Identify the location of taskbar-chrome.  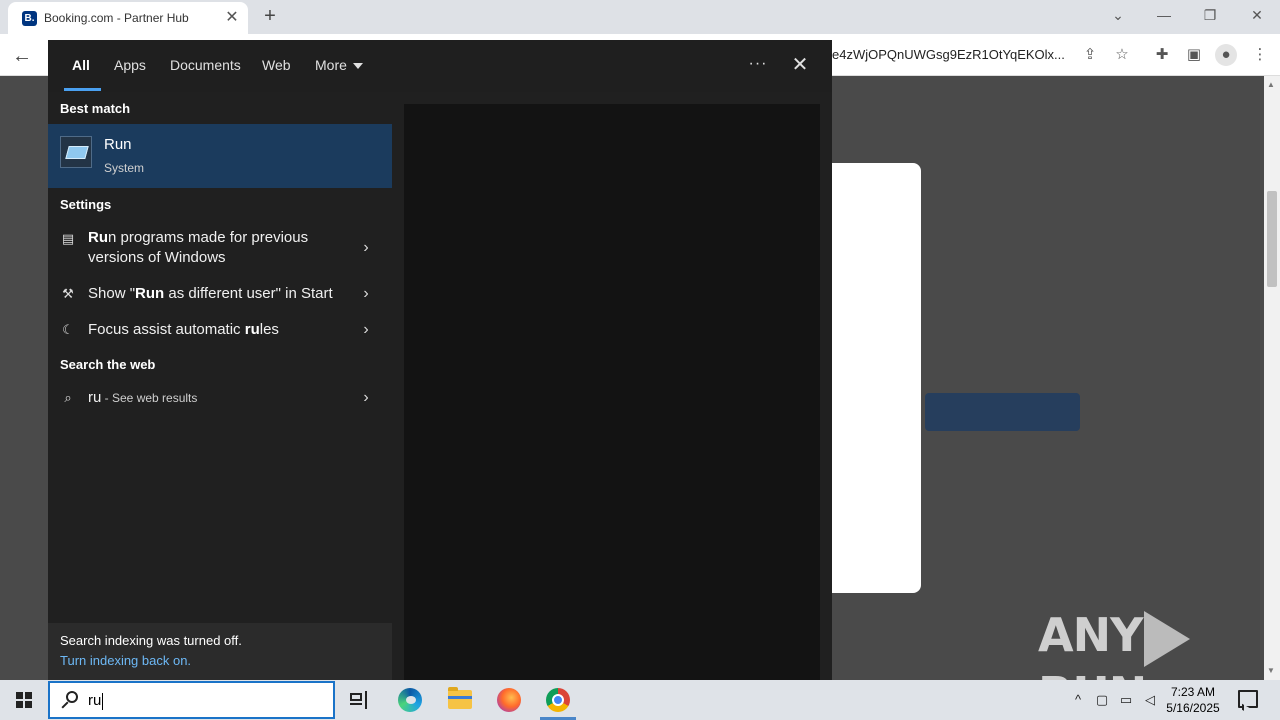
(558, 700).